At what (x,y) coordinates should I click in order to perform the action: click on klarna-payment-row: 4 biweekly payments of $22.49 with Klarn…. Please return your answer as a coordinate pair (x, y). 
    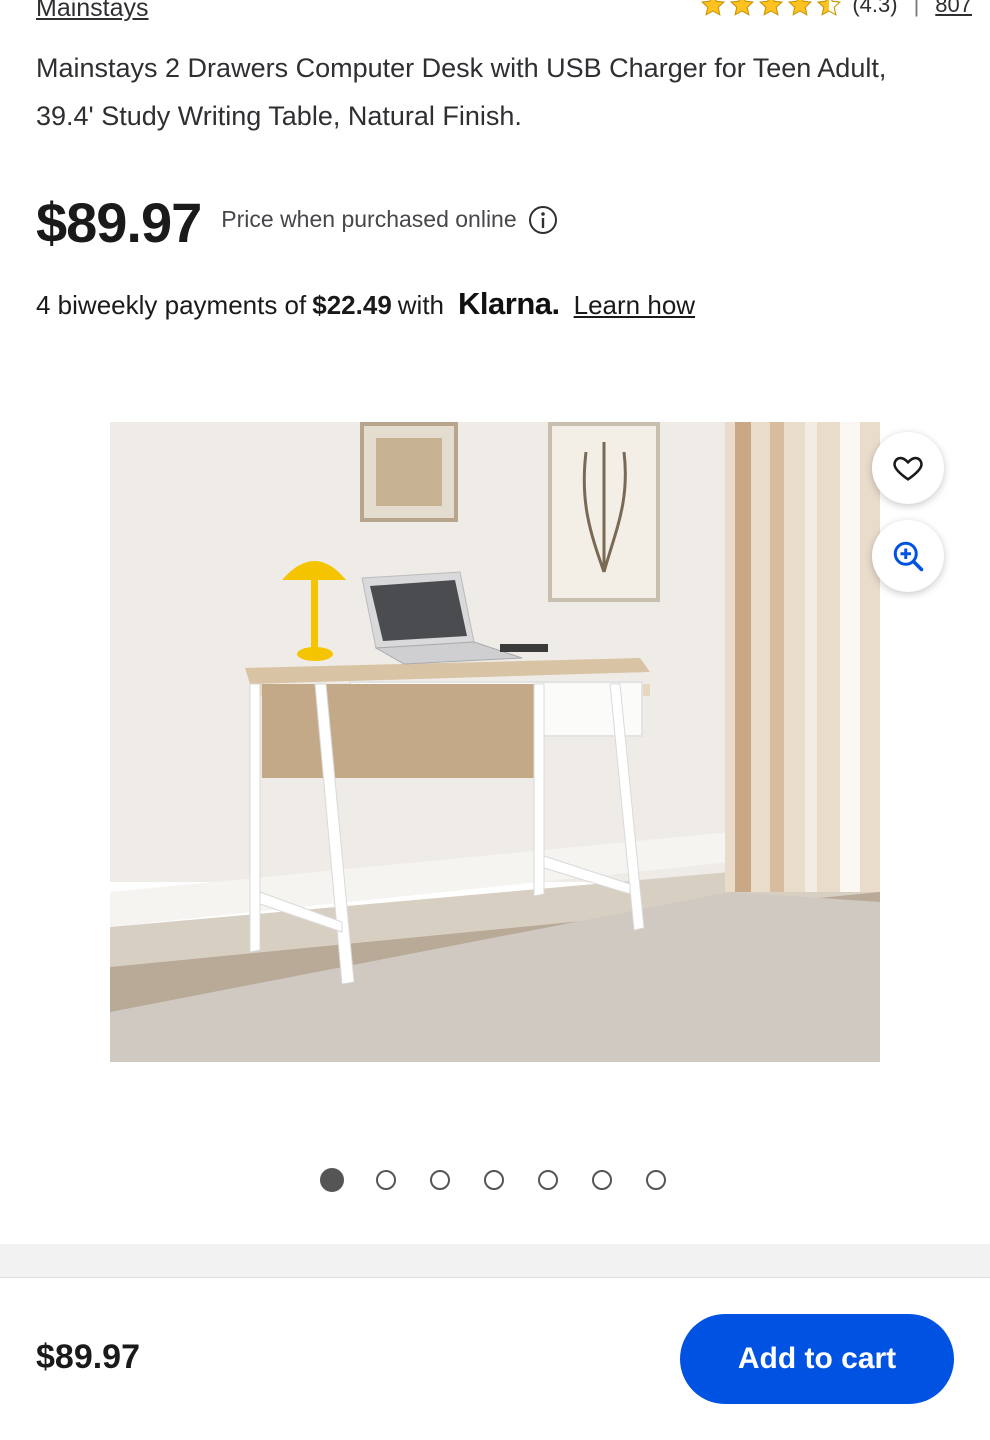
    Looking at the image, I should click on (365, 304).